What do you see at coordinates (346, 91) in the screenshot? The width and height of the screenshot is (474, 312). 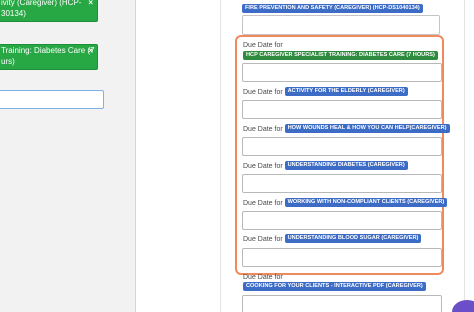 I see `course-badge: ACTIVITY FOR THE ELDERLY (CAREGIVER)` at bounding box center [346, 91].